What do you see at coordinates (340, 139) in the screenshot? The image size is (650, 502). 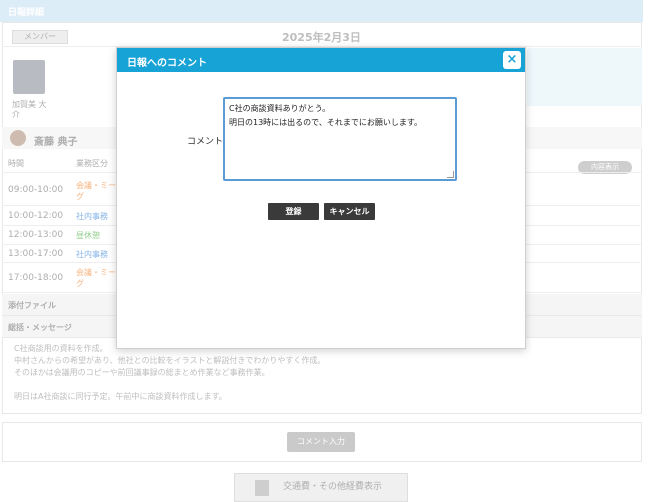 I see `comment-textarea: C社の商談資料ありがとう。 明日の13時には出るので、それまでにお願いします。` at bounding box center [340, 139].